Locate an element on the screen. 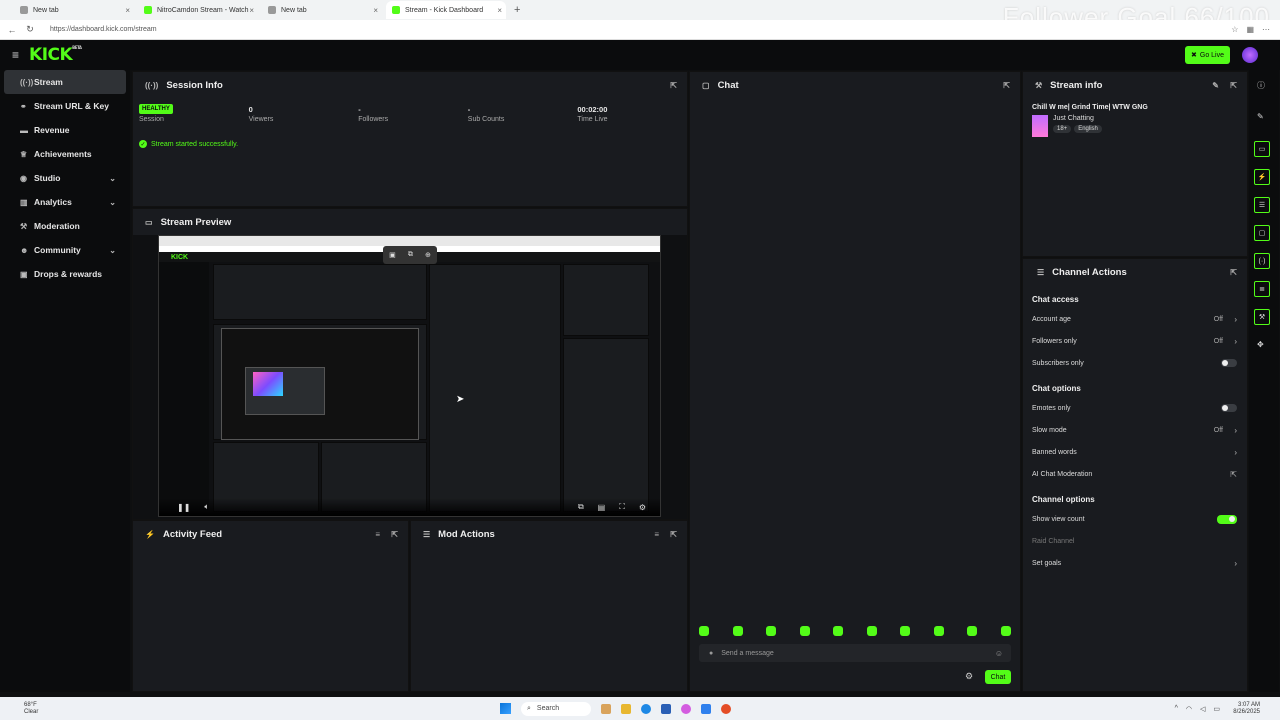  list-icon: ≣ is located at coordinates (1262, 289).